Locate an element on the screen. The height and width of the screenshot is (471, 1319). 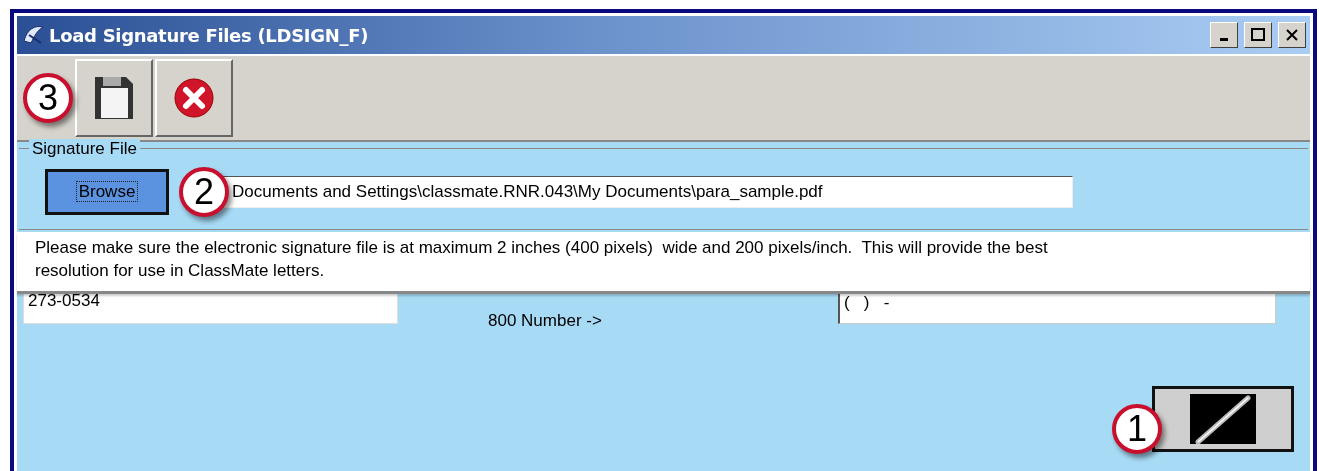
save-button is located at coordinates (114, 98).